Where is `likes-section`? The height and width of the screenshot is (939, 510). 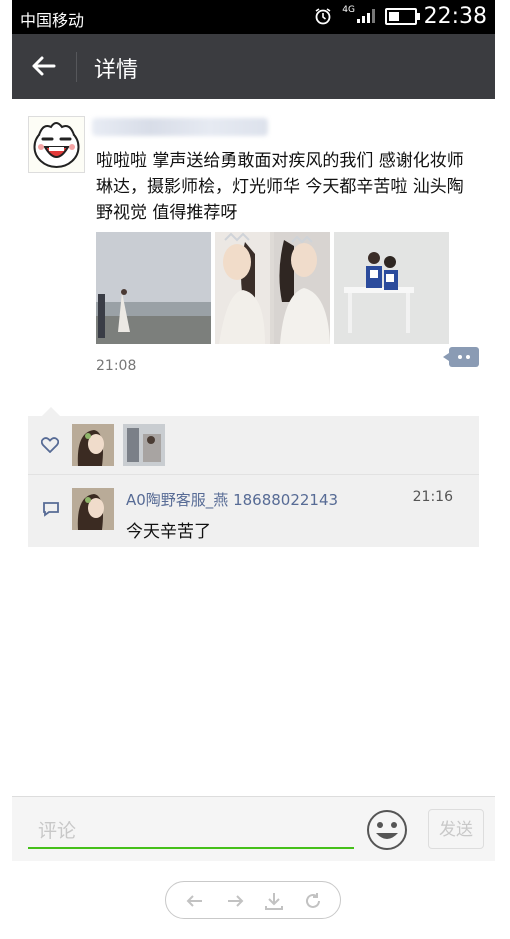
likes-section is located at coordinates (253, 440).